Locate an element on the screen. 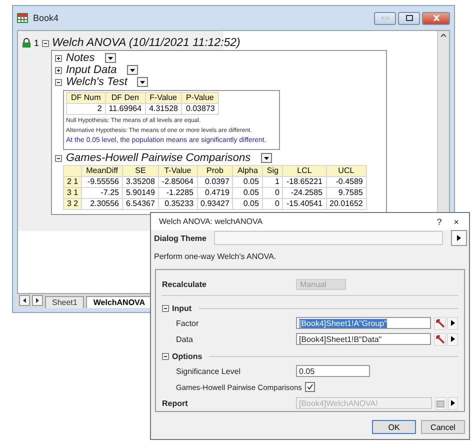 The height and width of the screenshot is (444, 474). field-label: Factor is located at coordinates (187, 323).